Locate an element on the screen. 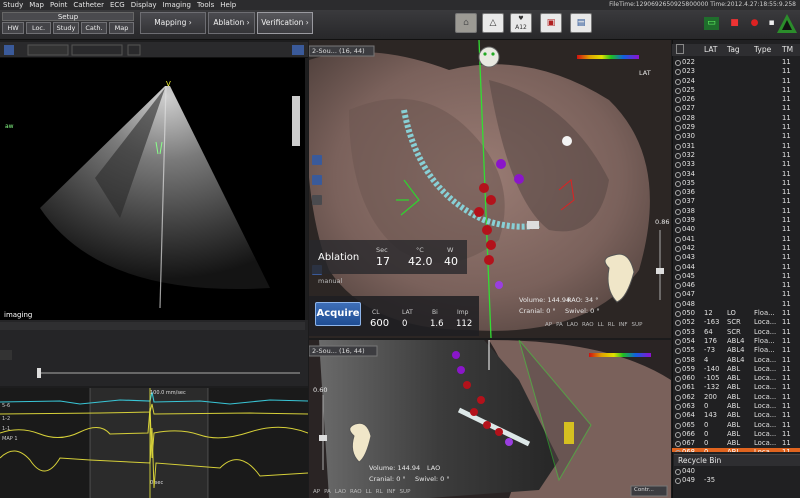  table-row: 066 0 ABL Loca... 11 is located at coordinates (736, 434).